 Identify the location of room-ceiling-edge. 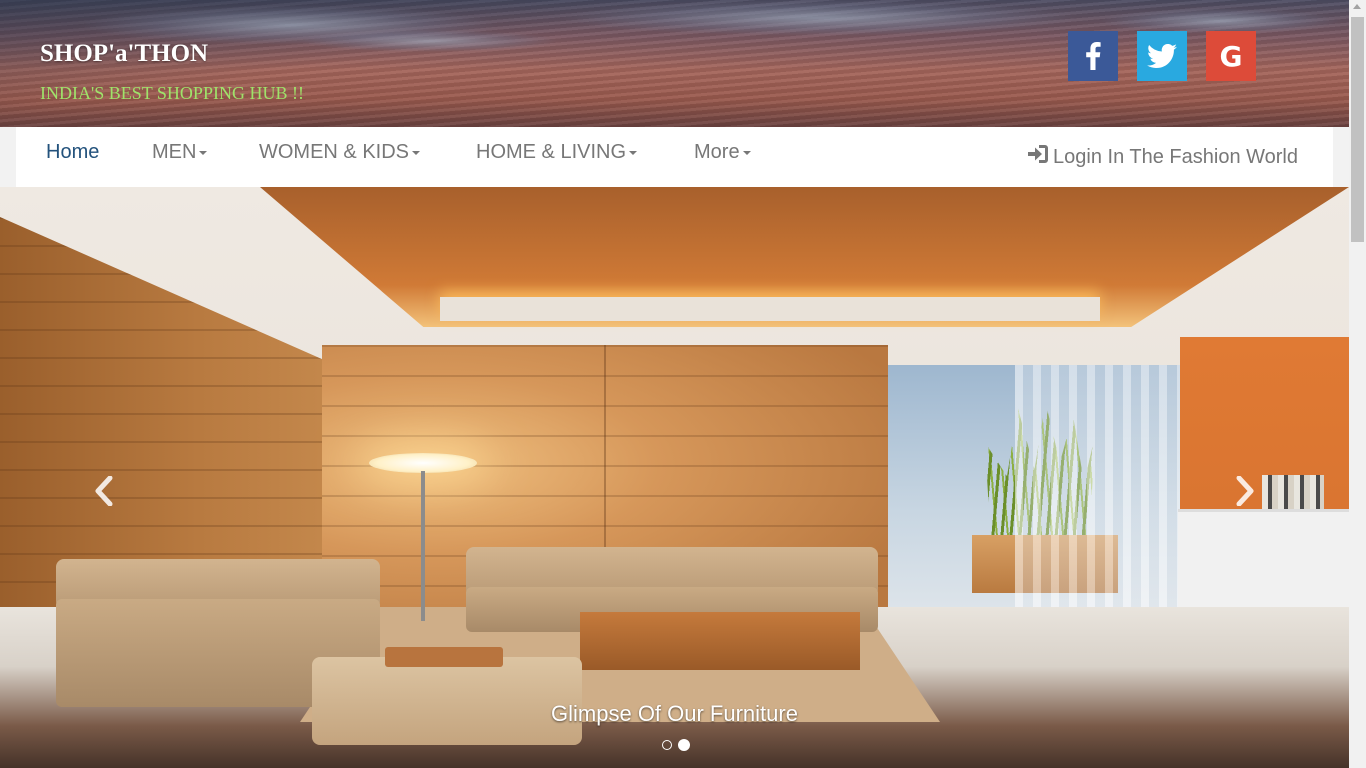
(770, 309).